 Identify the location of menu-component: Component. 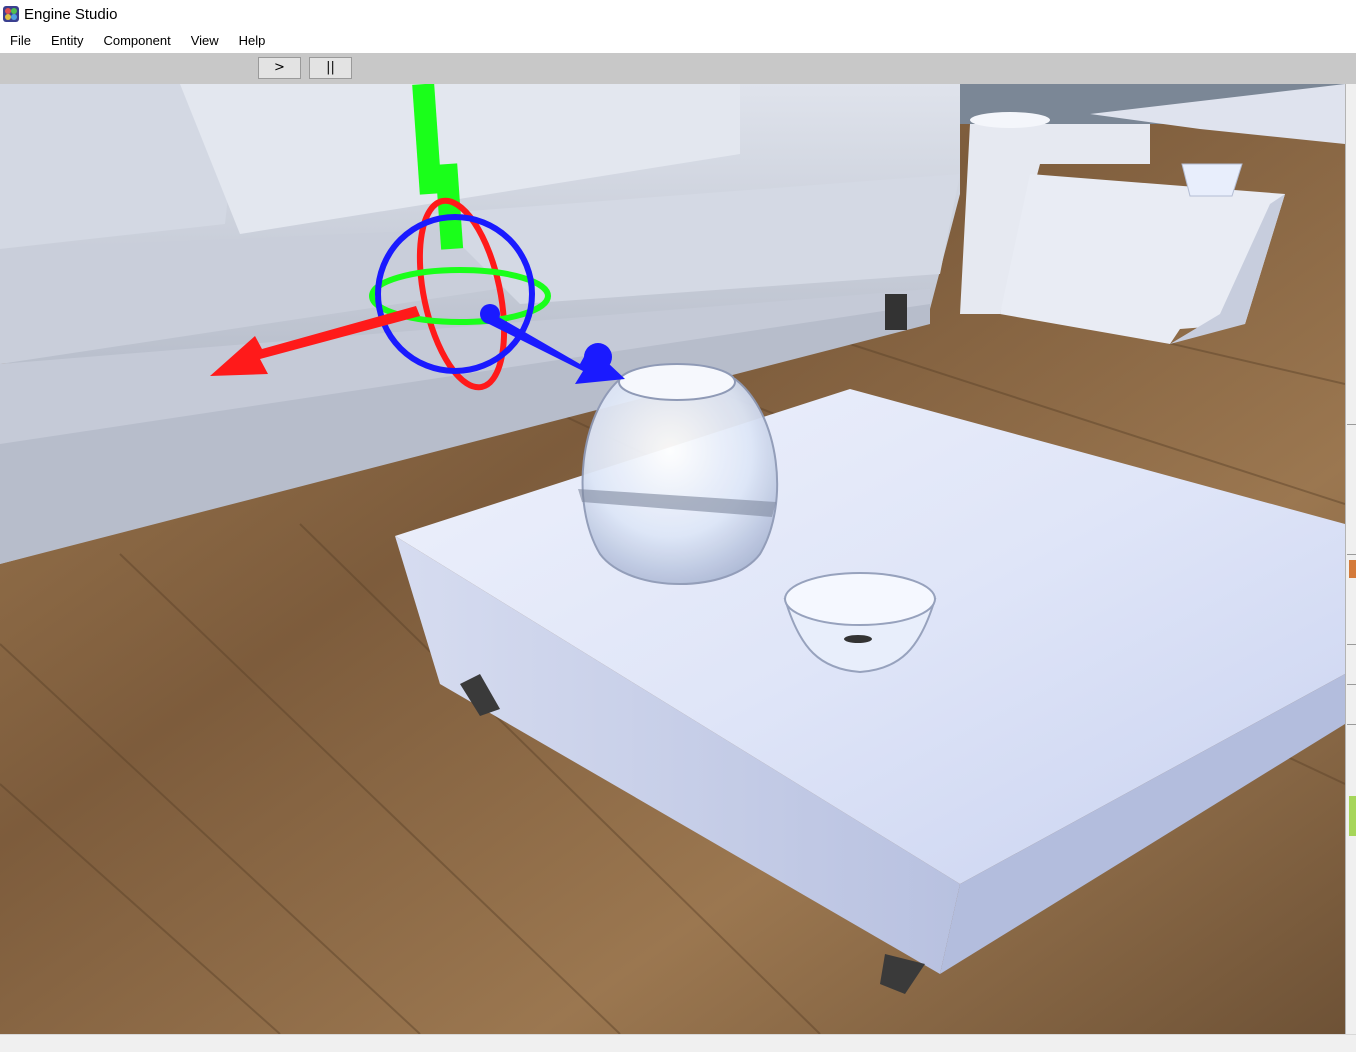
(136, 40).